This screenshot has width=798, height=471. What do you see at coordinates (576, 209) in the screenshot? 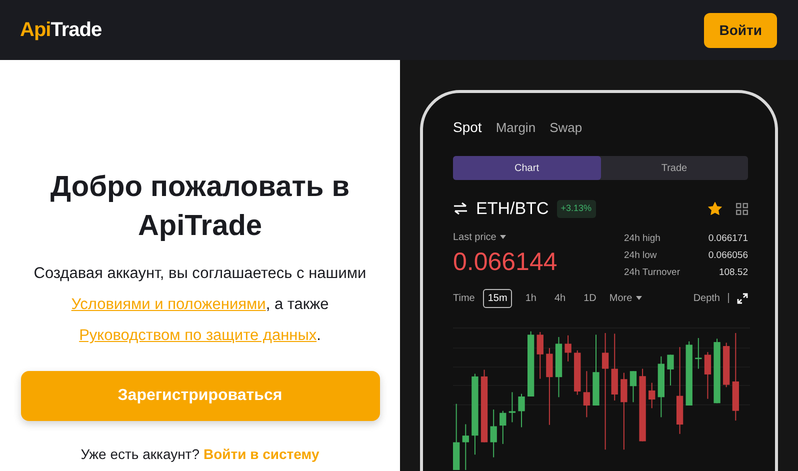
I see `change-badge: +3.13%` at bounding box center [576, 209].